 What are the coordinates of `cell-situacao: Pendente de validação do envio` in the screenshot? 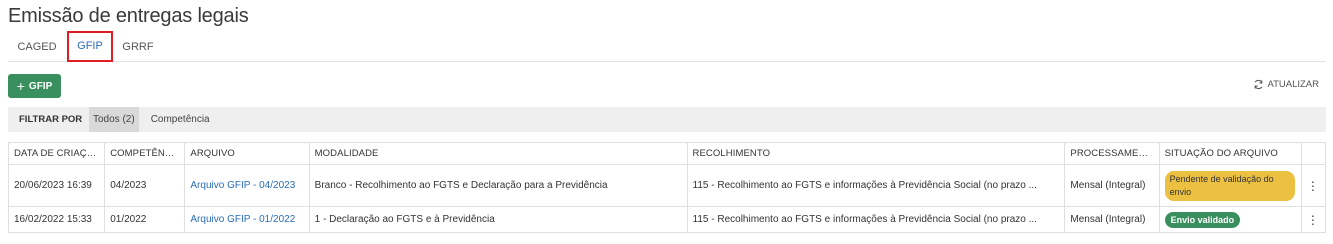 It's located at (1230, 185).